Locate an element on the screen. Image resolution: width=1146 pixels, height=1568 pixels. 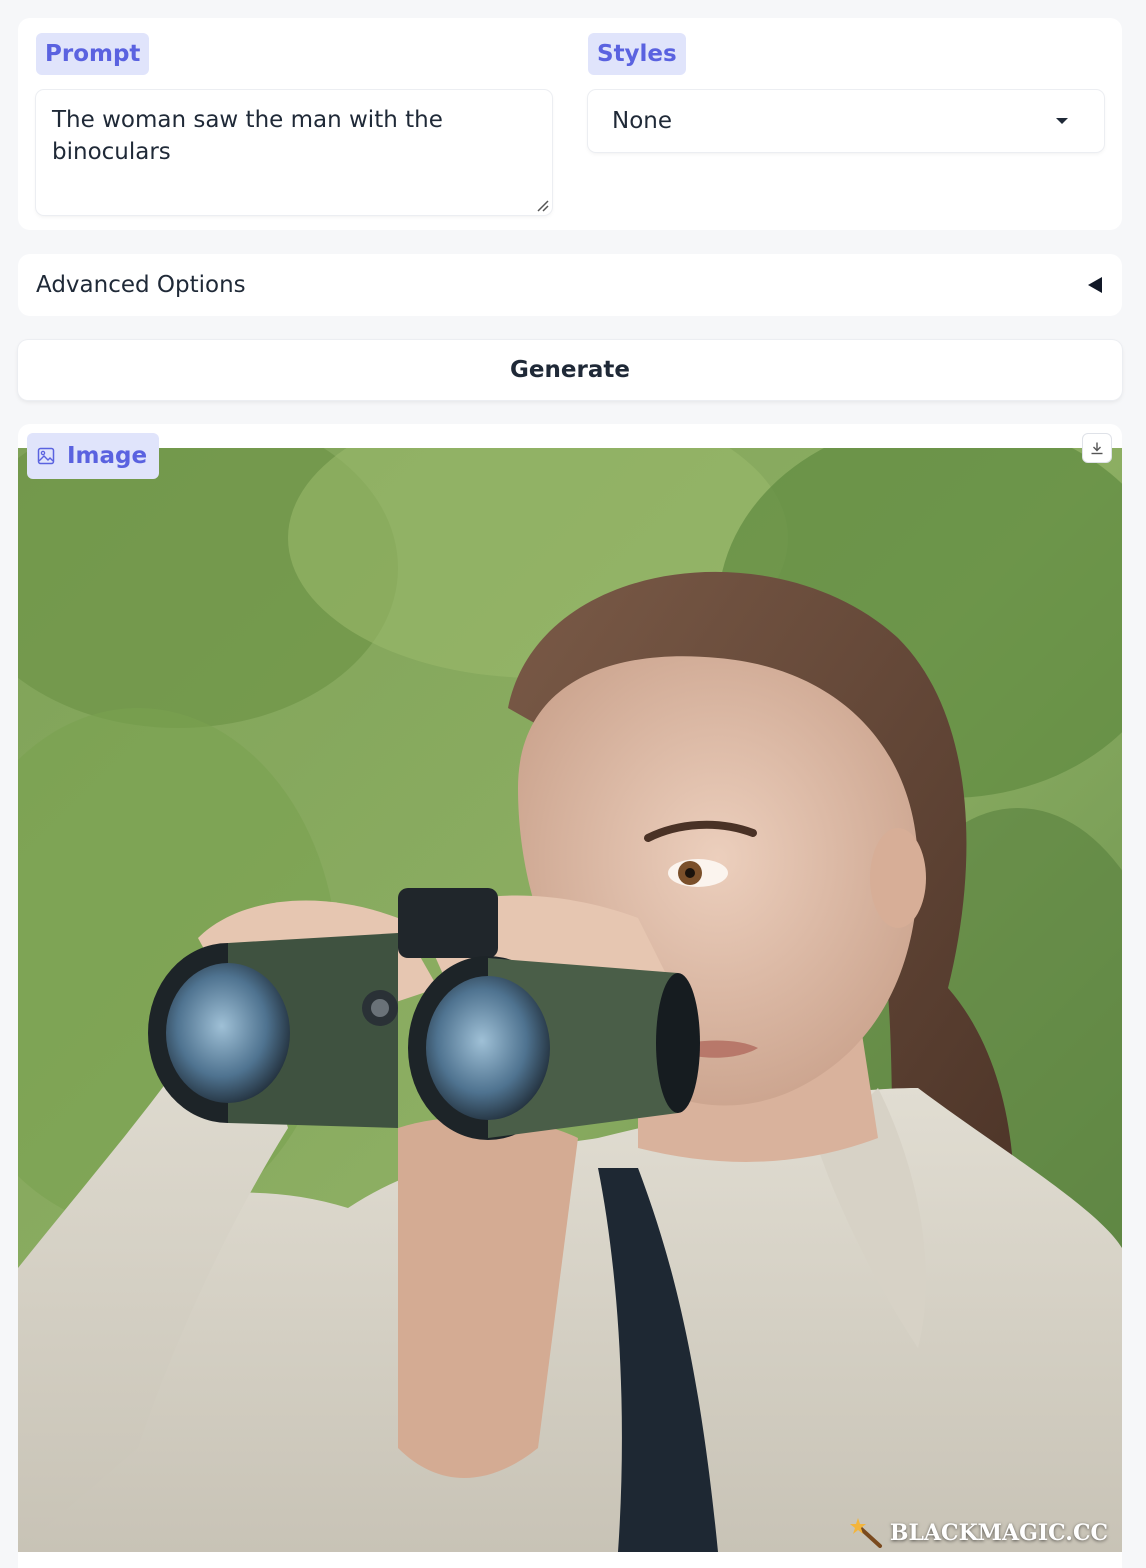
image-label-chip: Image is located at coordinates (93, 456).